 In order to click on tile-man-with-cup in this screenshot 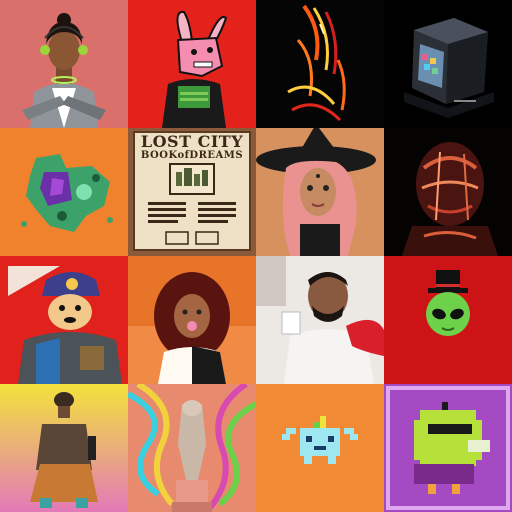, I will do `click(320, 320)`.